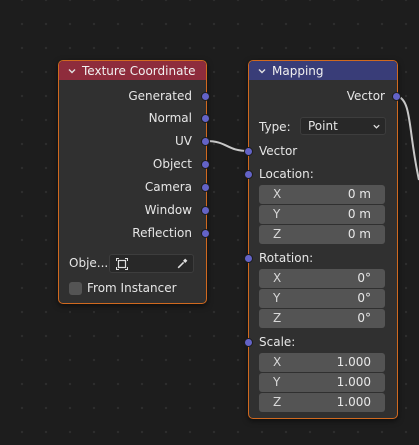  What do you see at coordinates (205, 210) in the screenshot?
I see `socket-window-output` at bounding box center [205, 210].